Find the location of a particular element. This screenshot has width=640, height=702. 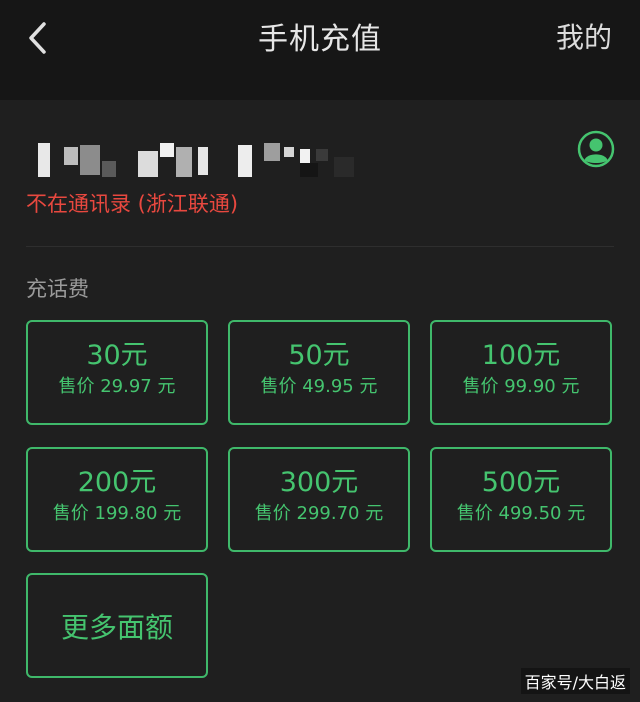

option-amount: 300元 is located at coordinates (319, 482).